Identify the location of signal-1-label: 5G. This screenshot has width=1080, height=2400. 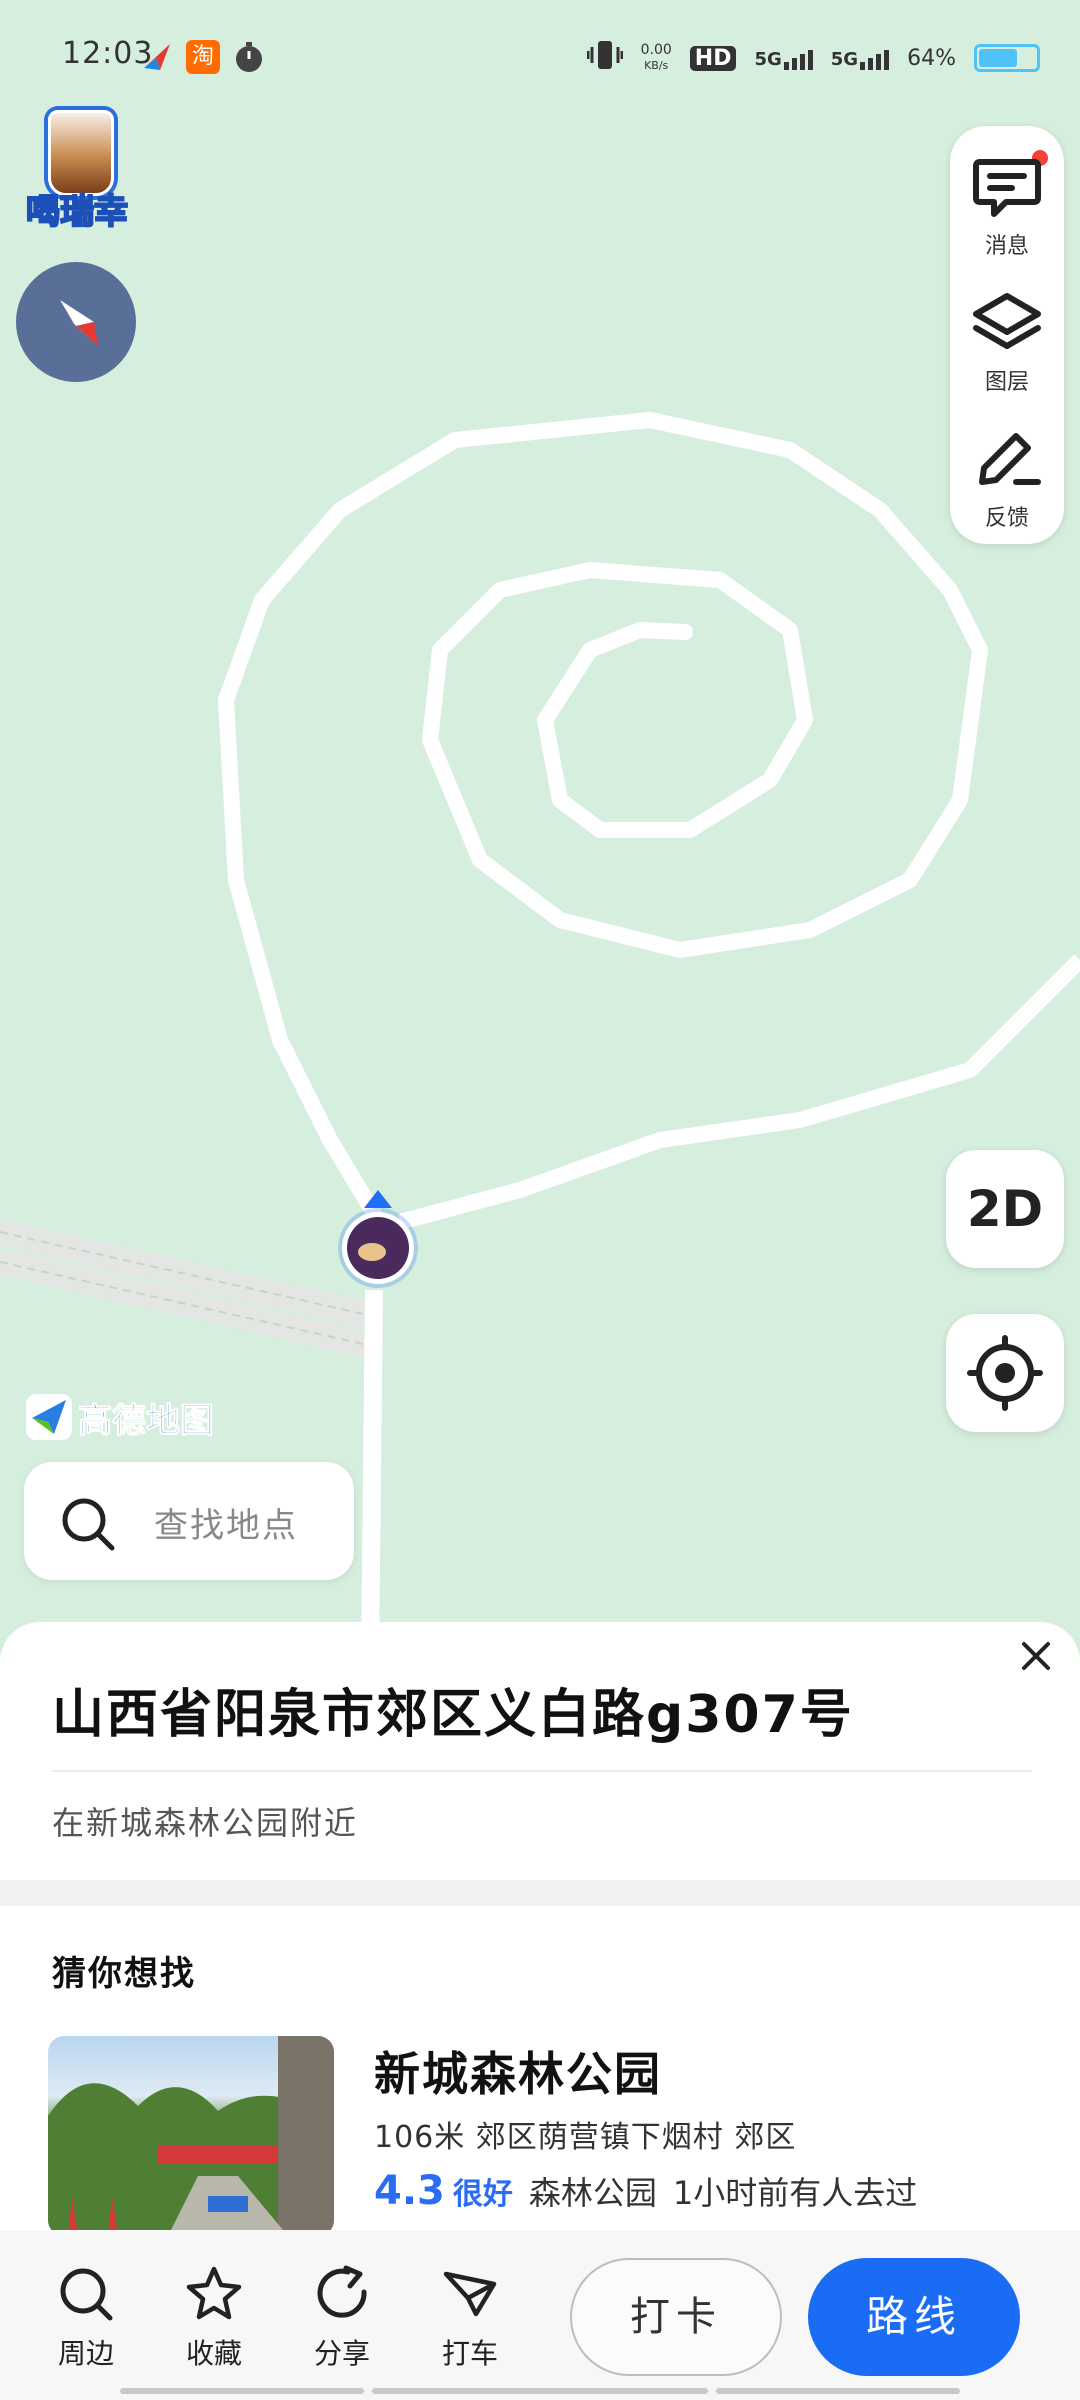
(768, 59).